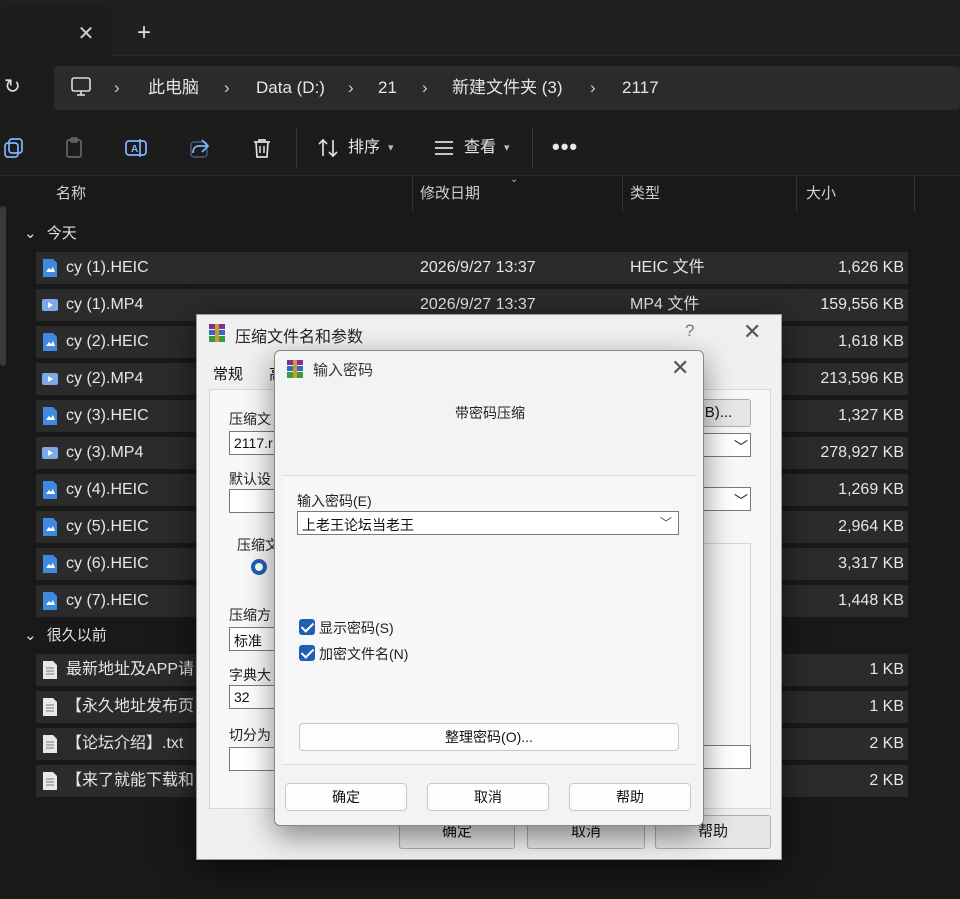 The image size is (960, 899). Describe the element at coordinates (74, 148) in the screenshot. I see `paste-icon` at that location.